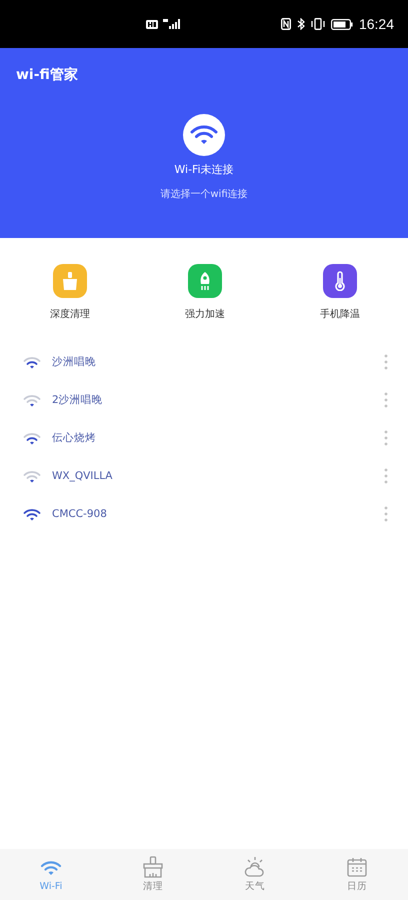 The height and width of the screenshot is (900, 408). I want to click on network-name: 2沙洲唱晚, so click(78, 400).